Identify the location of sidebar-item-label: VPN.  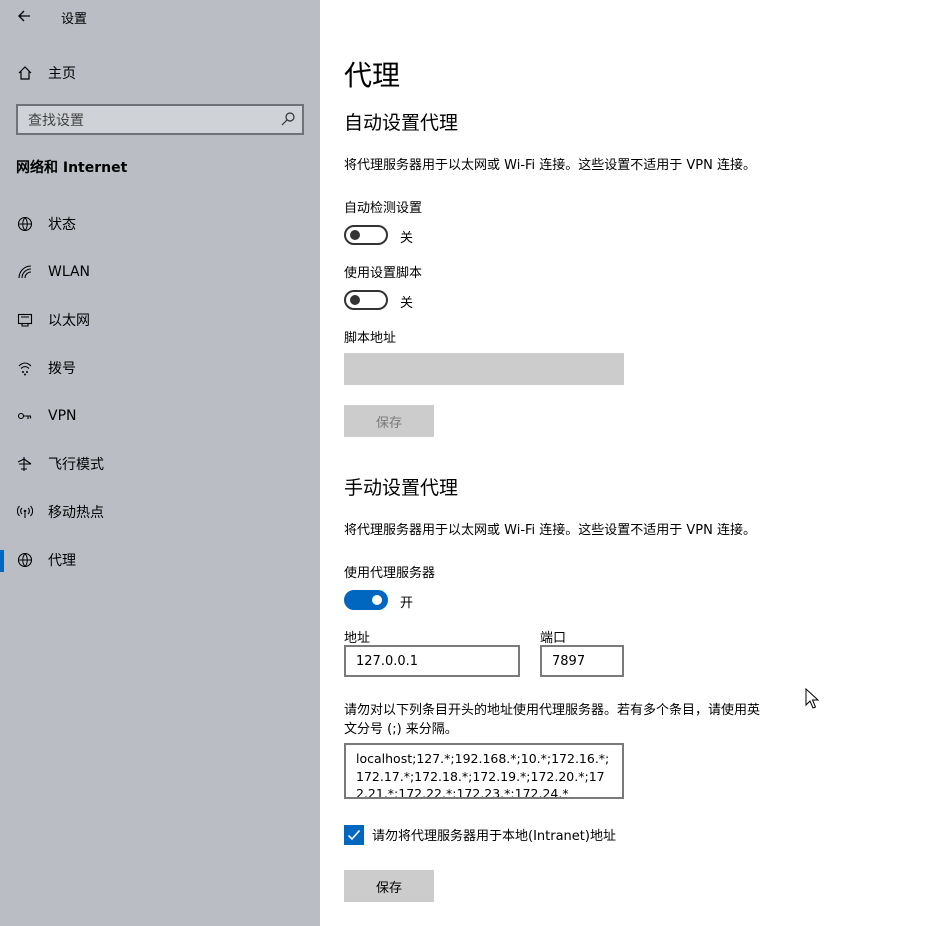
(62, 416).